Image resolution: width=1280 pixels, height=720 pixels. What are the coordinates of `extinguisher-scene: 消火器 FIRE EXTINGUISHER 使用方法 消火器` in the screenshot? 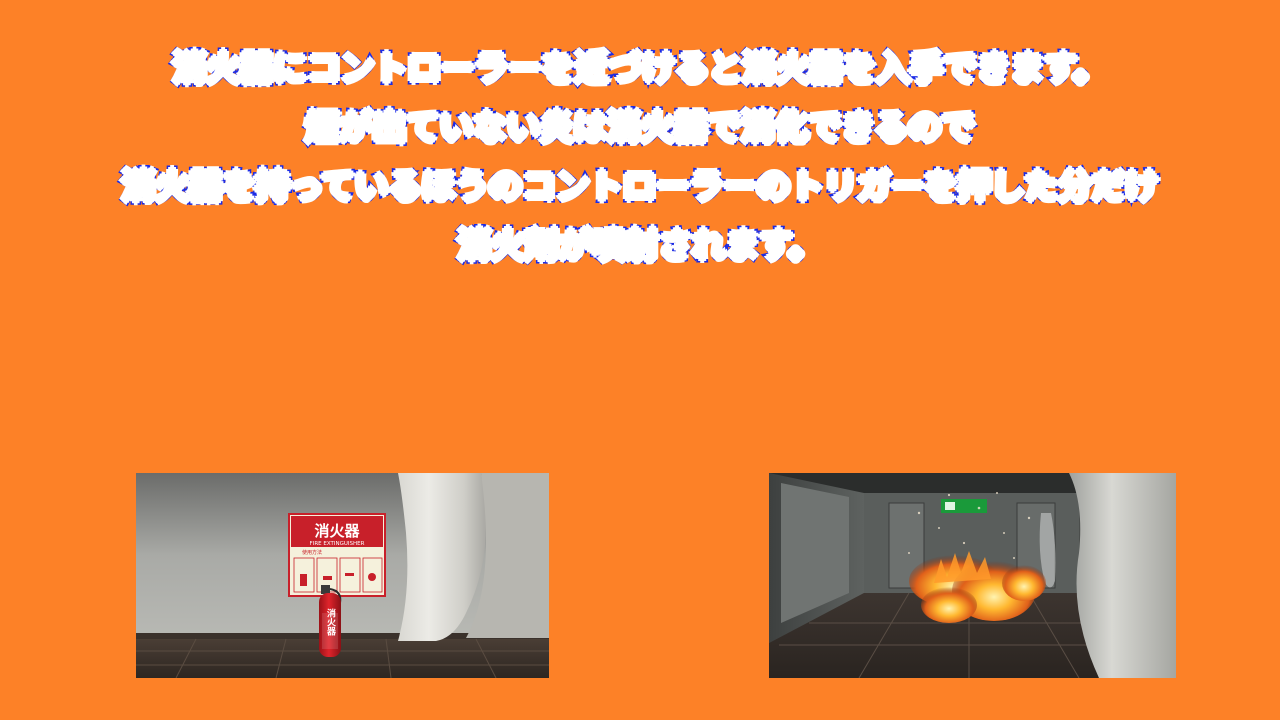 It's located at (342, 575).